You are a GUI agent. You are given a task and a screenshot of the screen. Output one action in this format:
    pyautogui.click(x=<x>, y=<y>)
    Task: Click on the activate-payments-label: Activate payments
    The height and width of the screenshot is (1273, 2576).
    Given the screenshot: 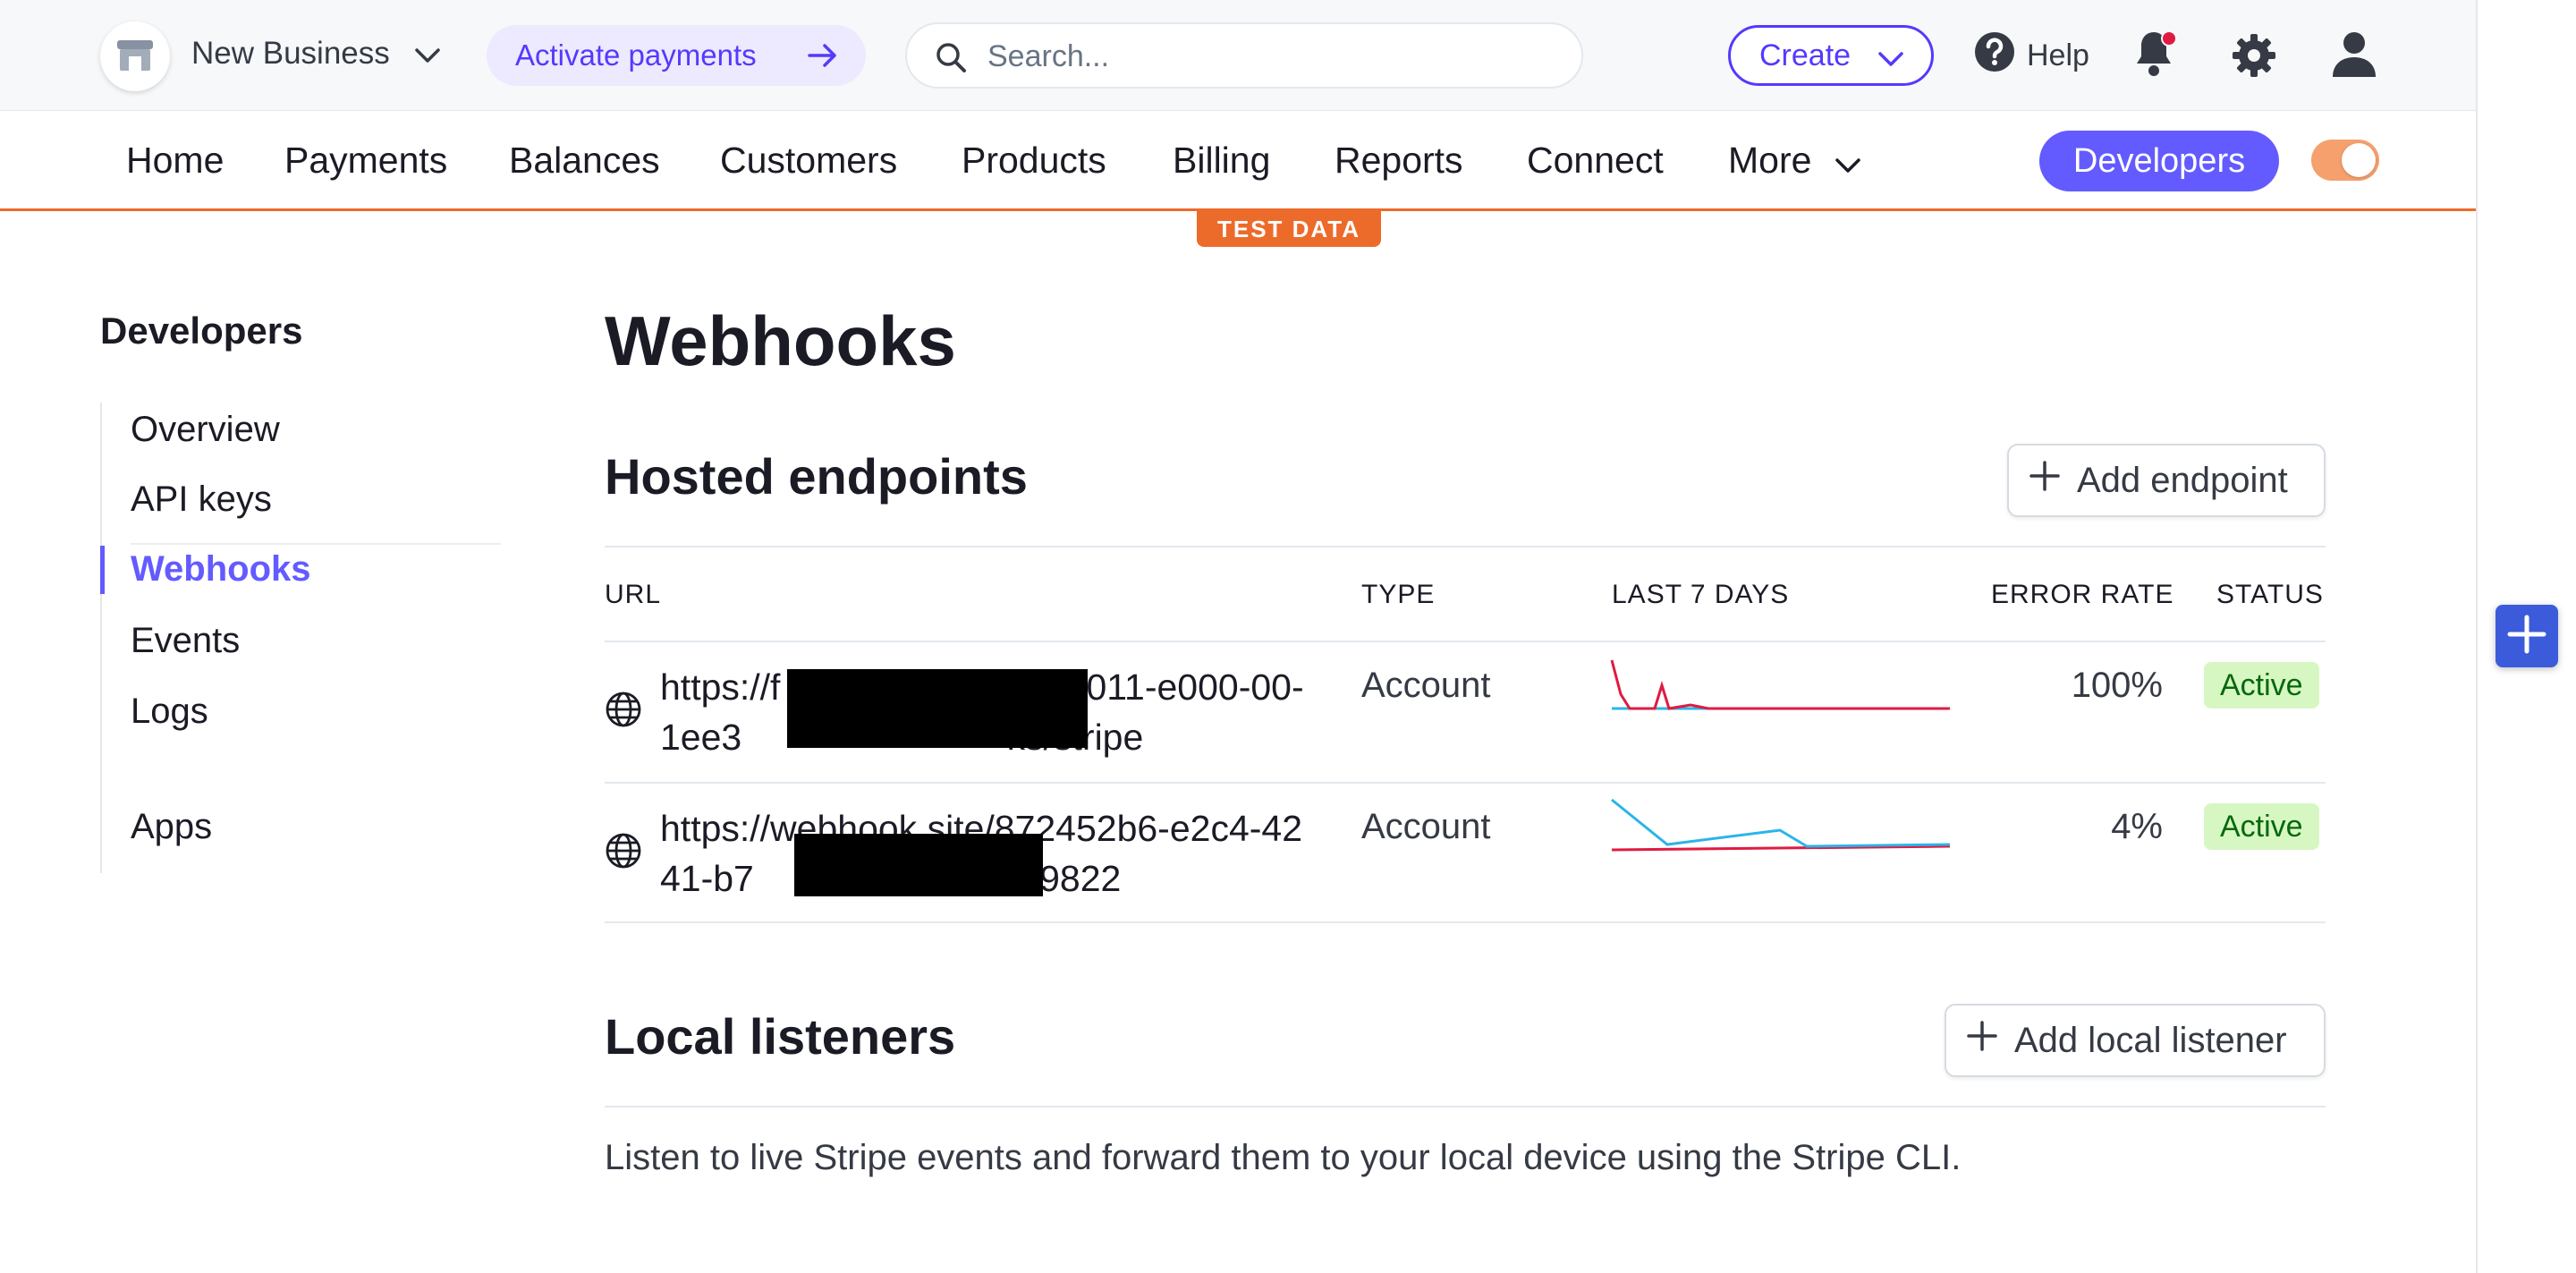 What is the action you would take?
    pyautogui.click(x=636, y=55)
    